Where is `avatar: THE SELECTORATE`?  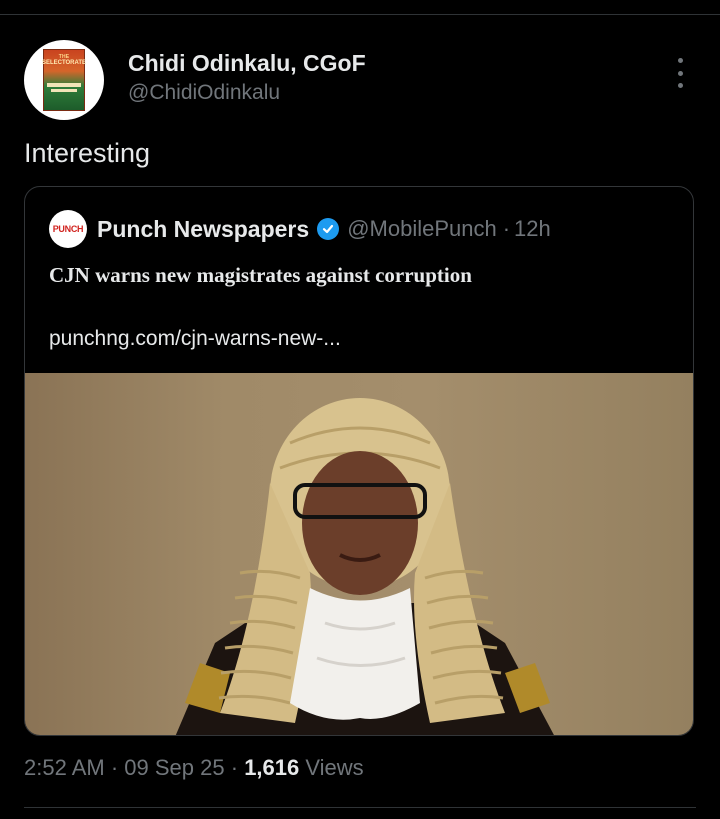 avatar: THE SELECTORATE is located at coordinates (64, 80).